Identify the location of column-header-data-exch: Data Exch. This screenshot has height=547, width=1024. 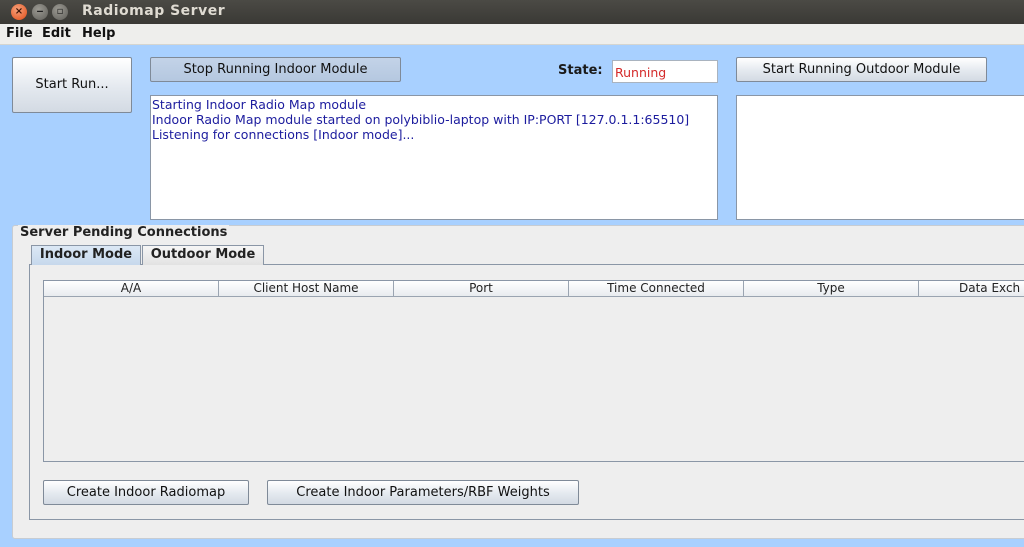
(971, 289).